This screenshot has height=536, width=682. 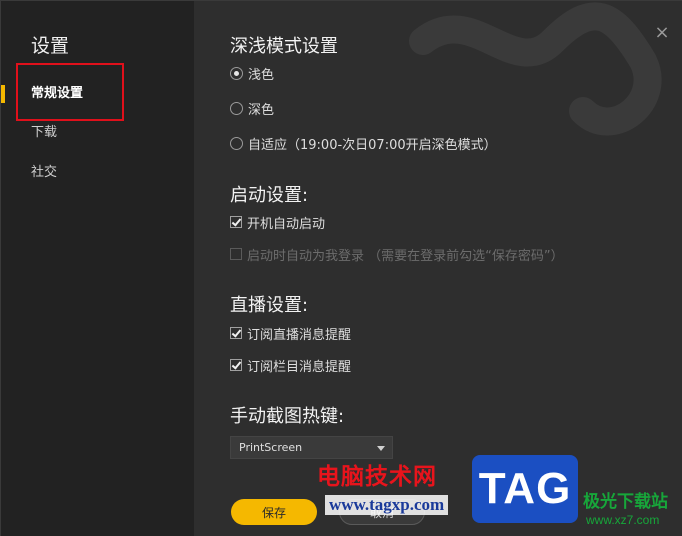 I want to click on checkbox-label: 启动时自动为我登录 （需要在登录前勾选“保存密码”）, so click(x=405, y=256).